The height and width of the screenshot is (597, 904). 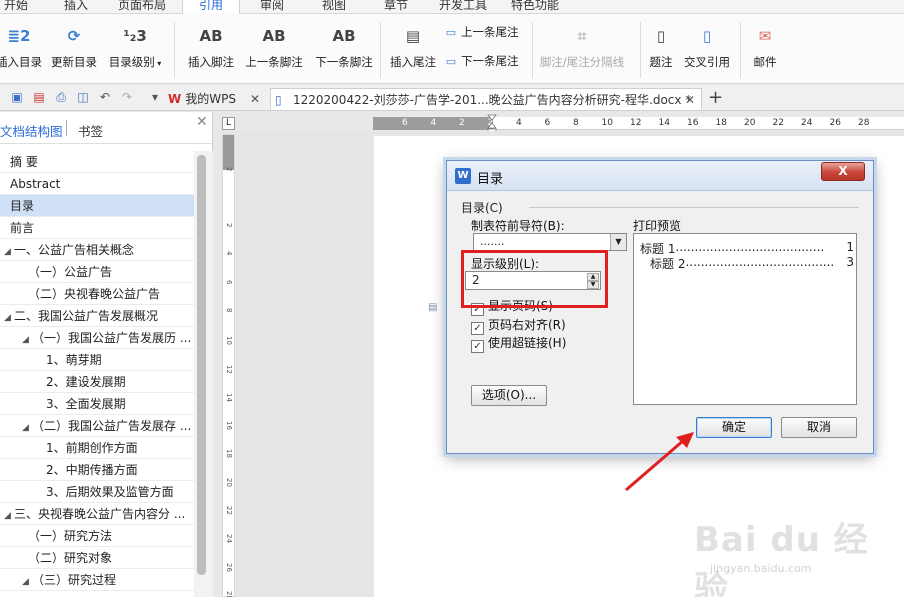 What do you see at coordinates (201, 365) in the screenshot?
I see `scrollbar-thumb` at bounding box center [201, 365].